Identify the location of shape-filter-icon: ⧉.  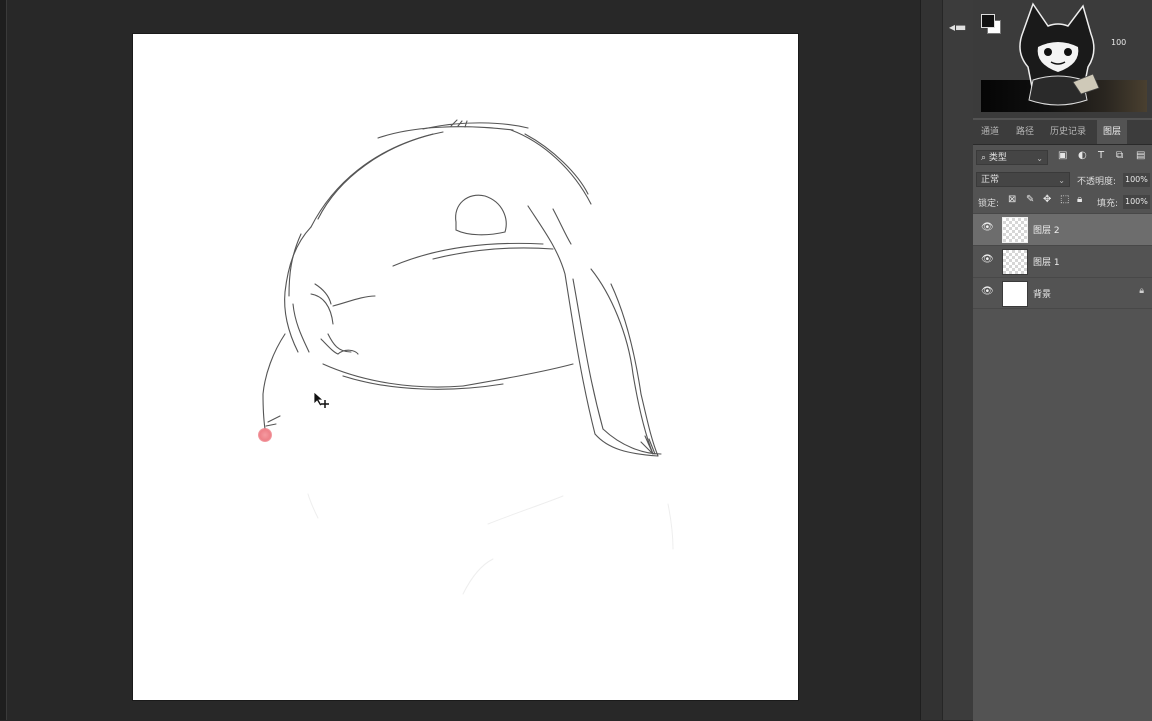
(1119, 155).